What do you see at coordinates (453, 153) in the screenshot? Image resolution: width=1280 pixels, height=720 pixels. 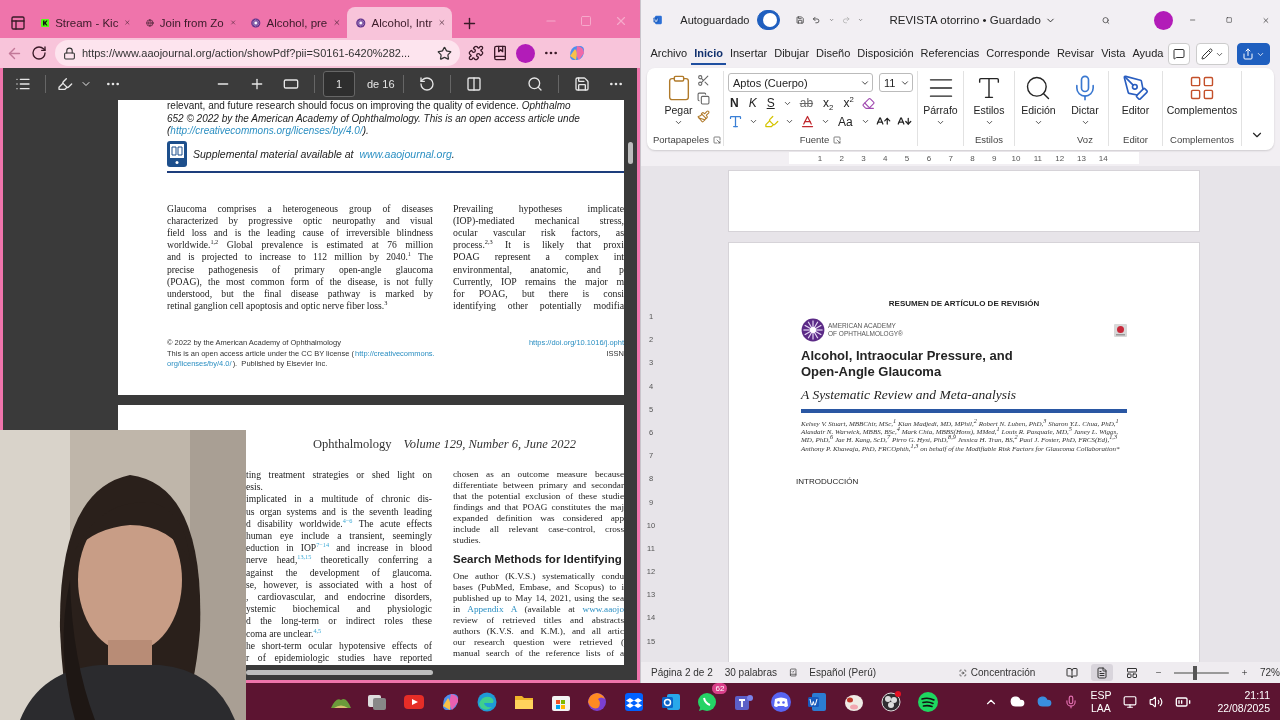 I see `text-line: .` at bounding box center [453, 153].